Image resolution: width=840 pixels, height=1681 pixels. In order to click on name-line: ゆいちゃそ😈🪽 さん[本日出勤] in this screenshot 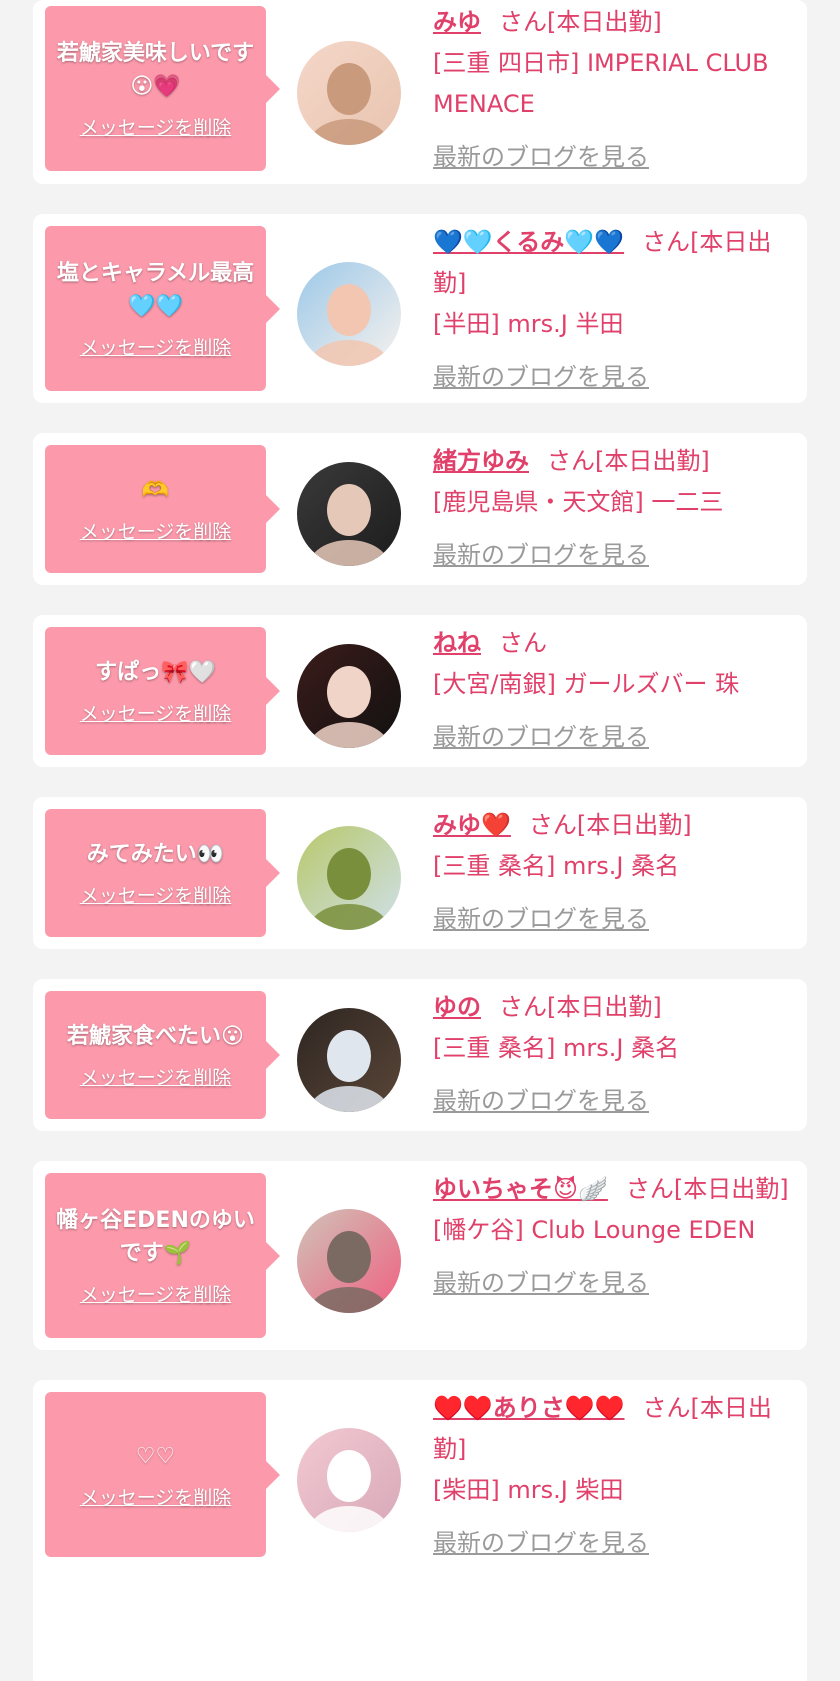, I will do `click(614, 1189)`.